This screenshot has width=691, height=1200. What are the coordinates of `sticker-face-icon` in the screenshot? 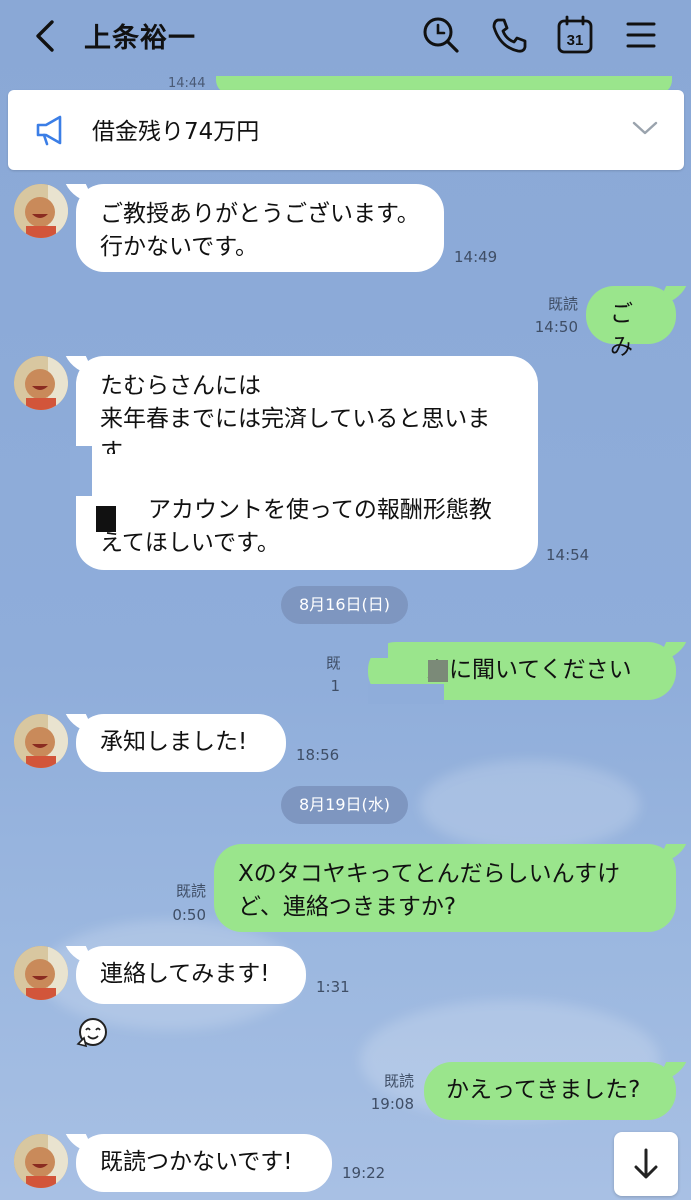 It's located at (93, 1033).